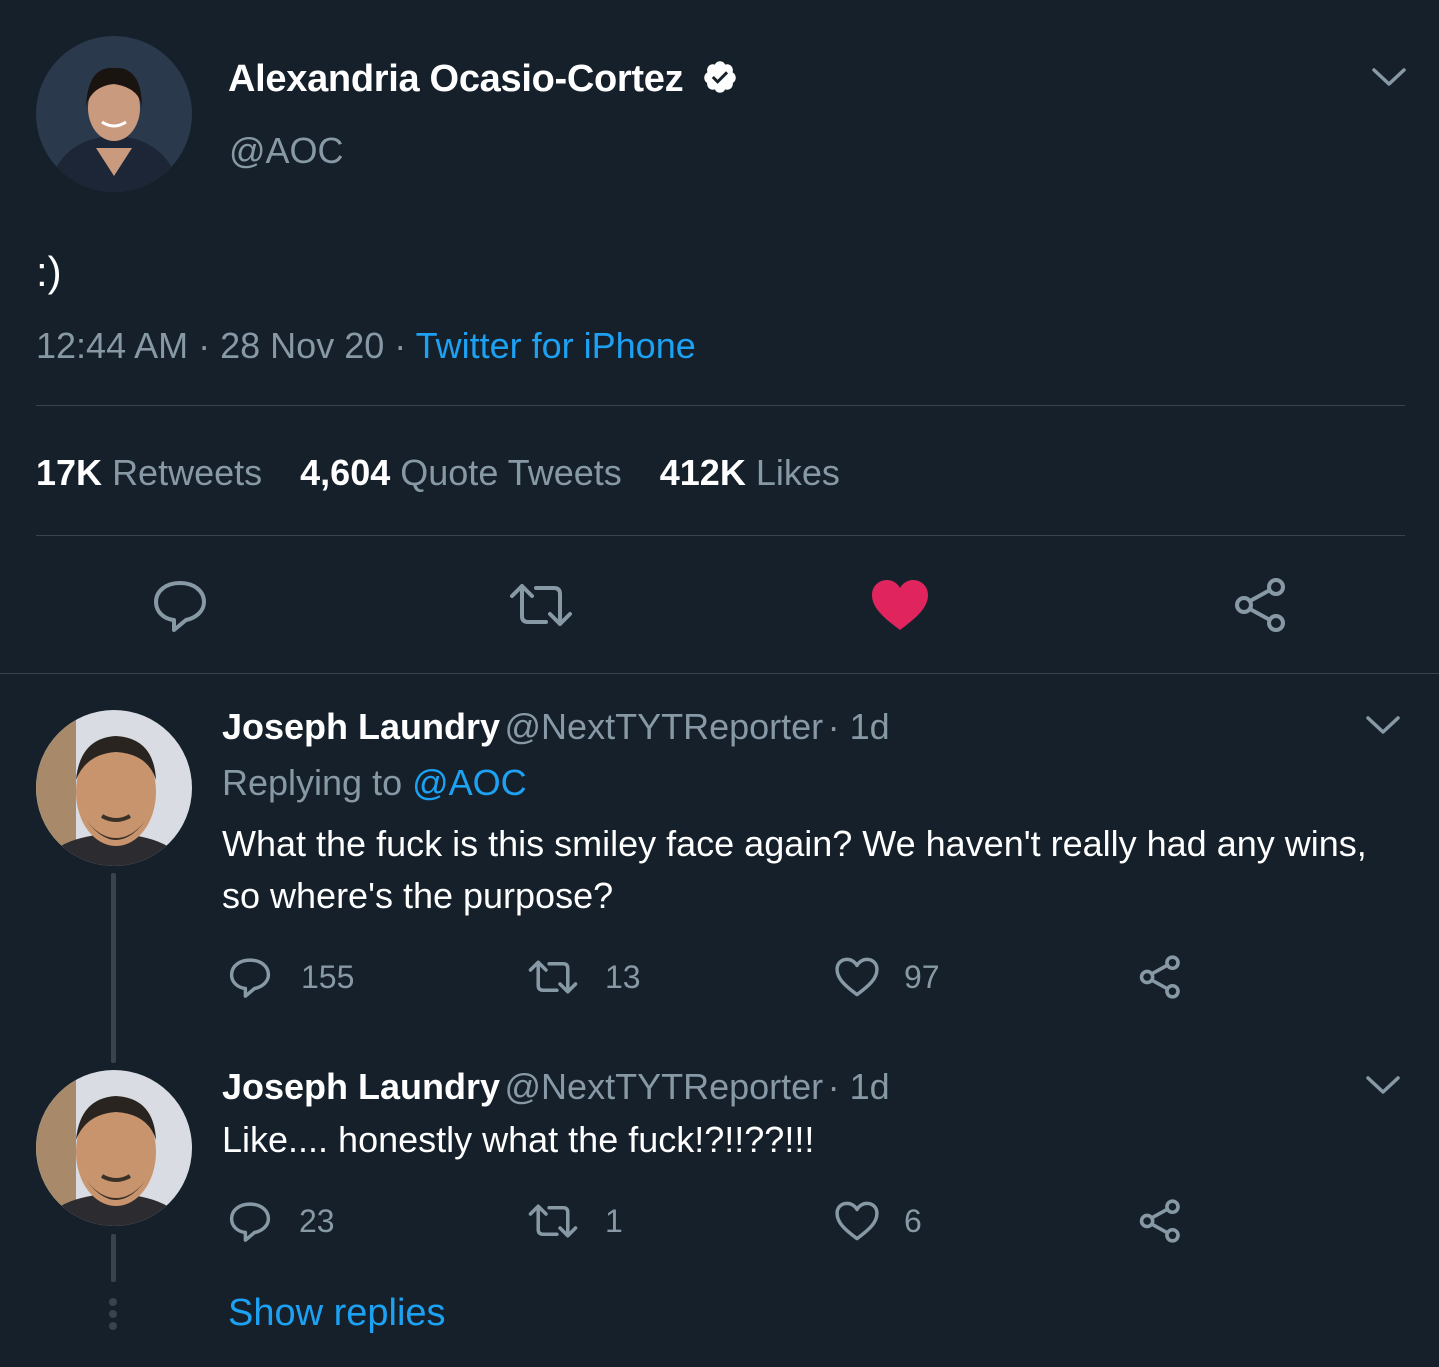  Describe the element at coordinates (702, 472) in the screenshot. I see `likes-count: 412K` at that location.